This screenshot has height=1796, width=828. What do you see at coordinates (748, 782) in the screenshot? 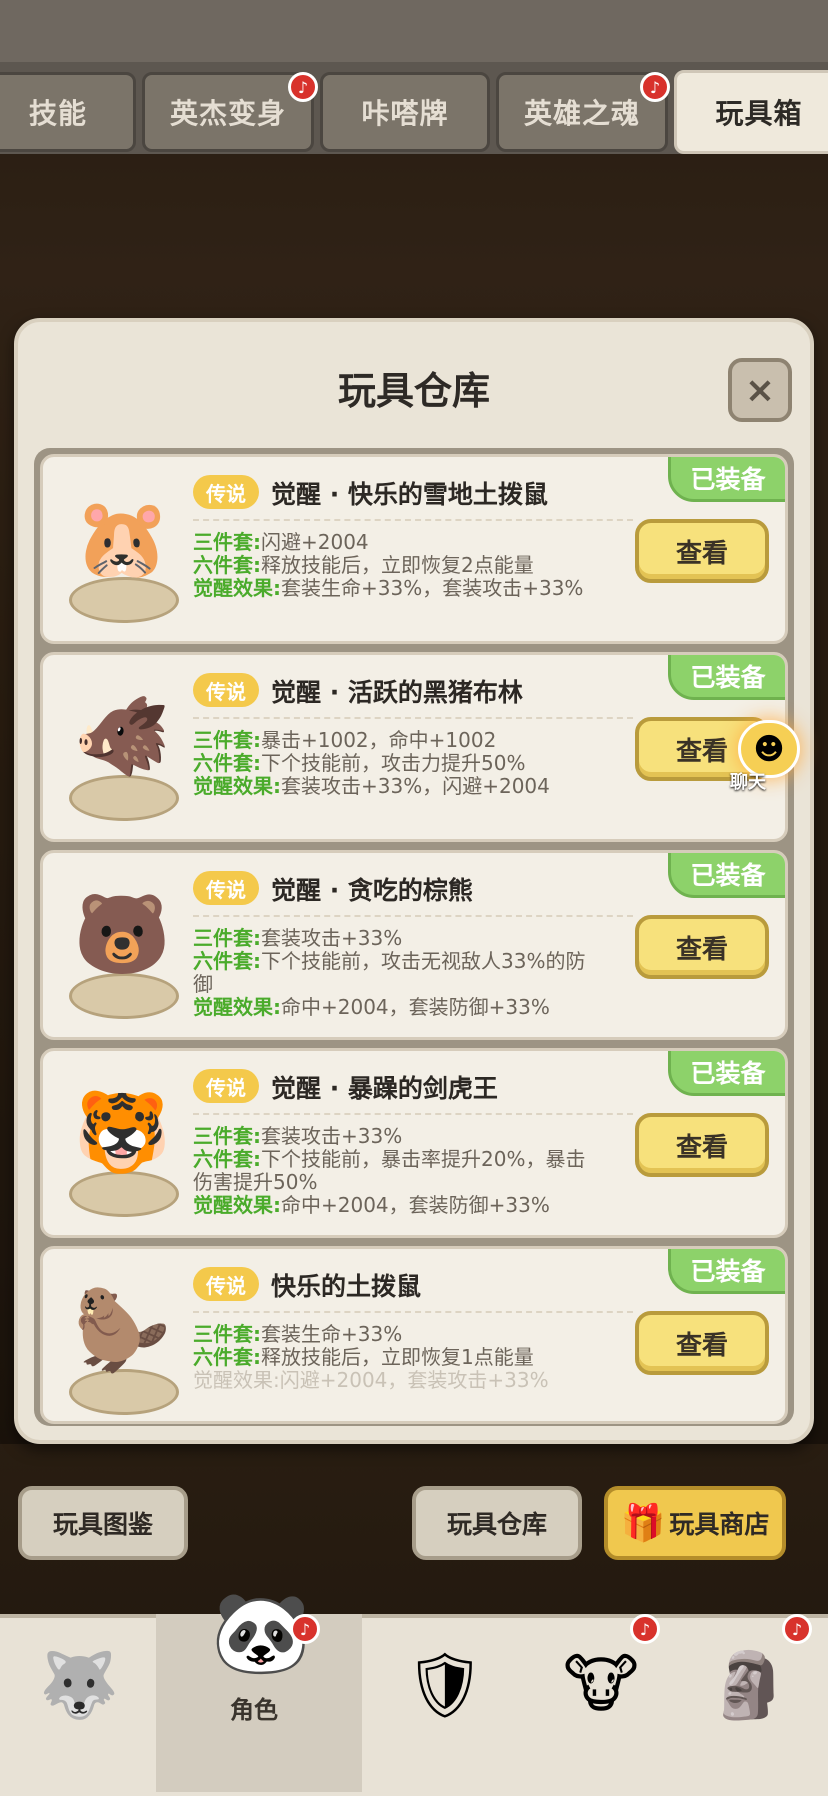
I see `chat-label: 聊天` at bounding box center [748, 782].